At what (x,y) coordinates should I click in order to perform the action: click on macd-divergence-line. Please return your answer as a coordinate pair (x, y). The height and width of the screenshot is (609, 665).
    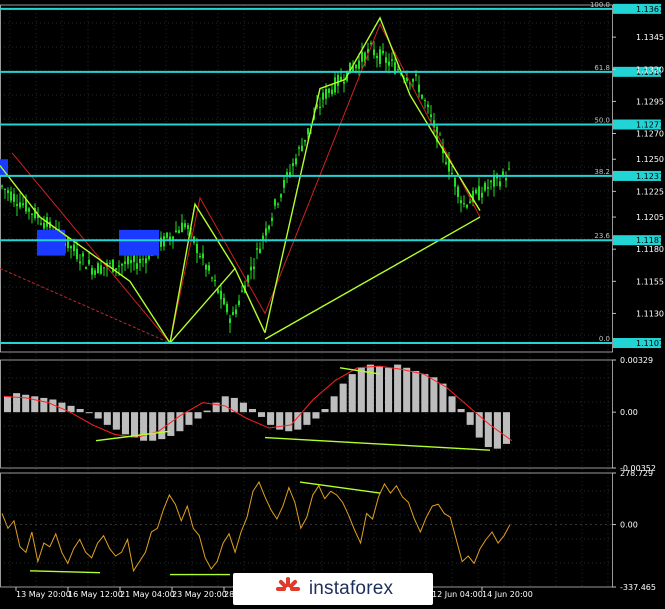
    Looking at the image, I should click on (377, 443).